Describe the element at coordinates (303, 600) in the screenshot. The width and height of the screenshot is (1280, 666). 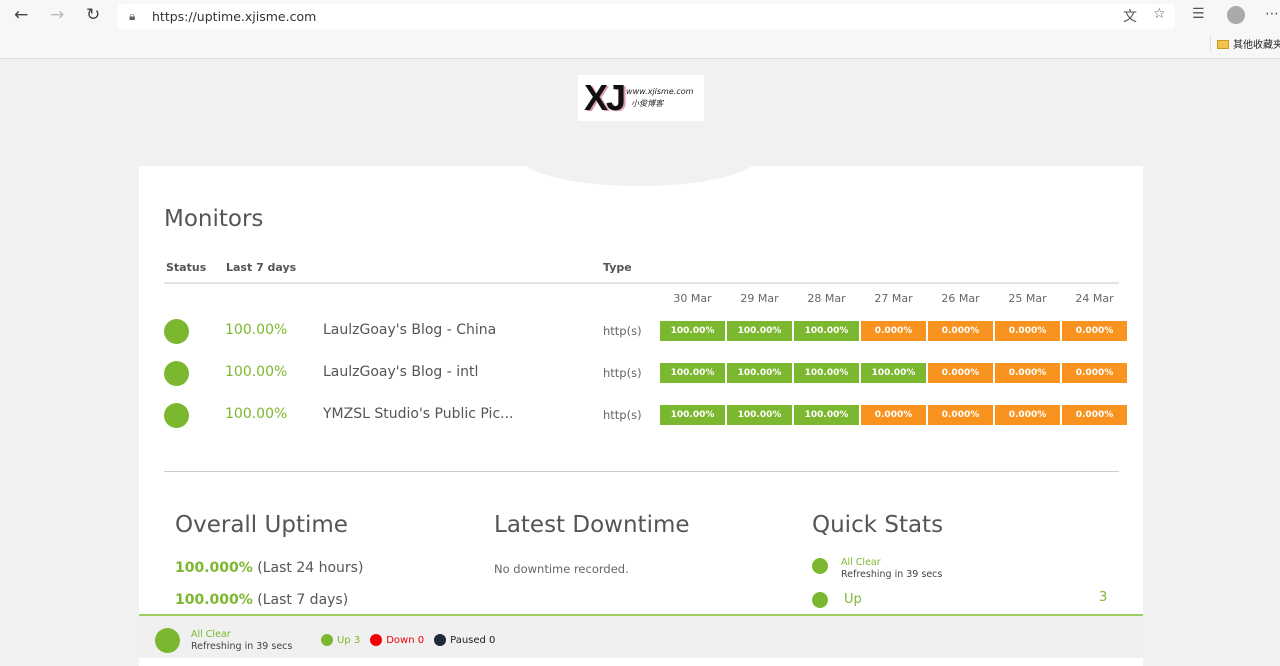
I see `uptime-label: (Last 7 days)` at that location.